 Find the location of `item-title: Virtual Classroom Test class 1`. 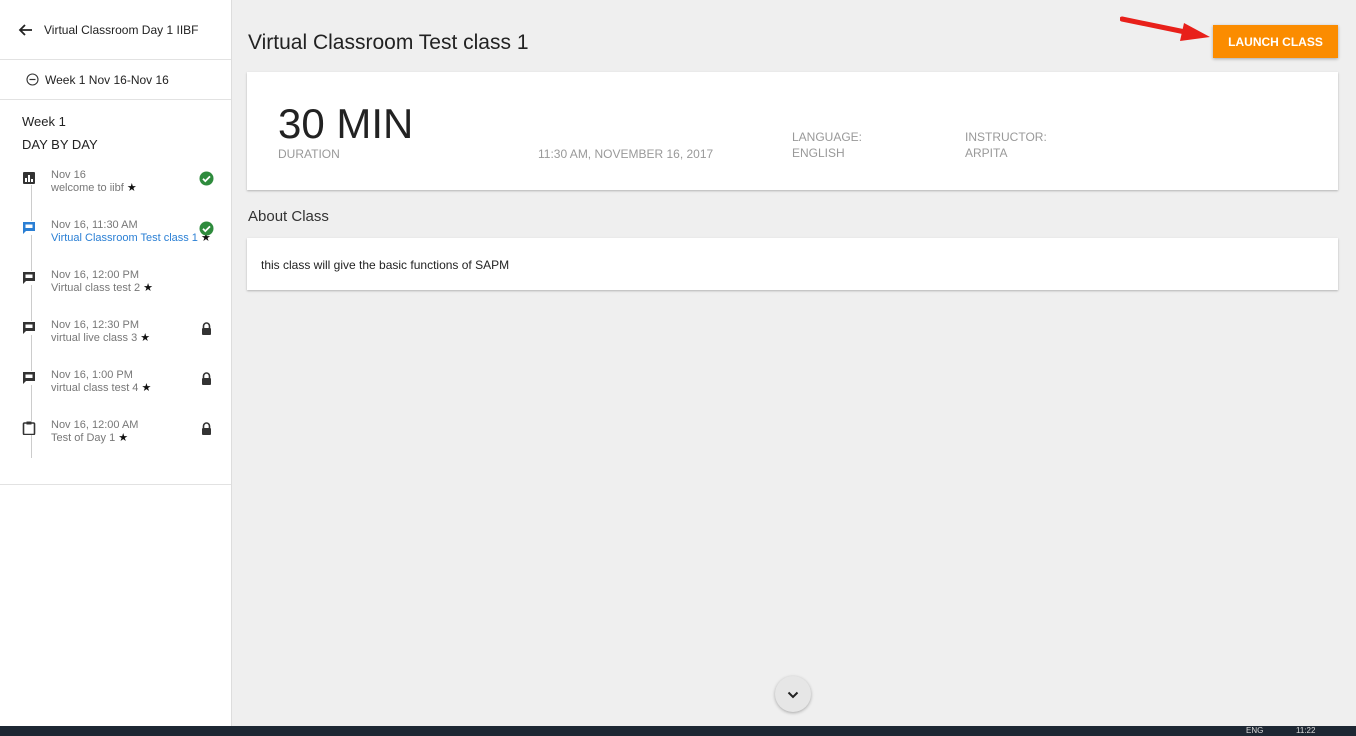

item-title: Virtual Classroom Test class 1 is located at coordinates (124, 238).